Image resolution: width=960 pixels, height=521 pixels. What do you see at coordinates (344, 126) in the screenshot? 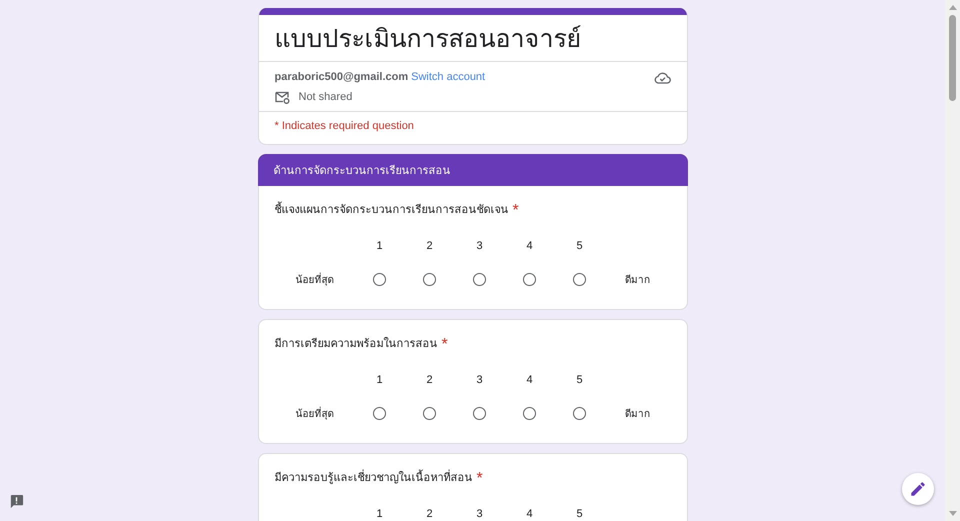
I see `required-note: * Indicates required question` at bounding box center [344, 126].